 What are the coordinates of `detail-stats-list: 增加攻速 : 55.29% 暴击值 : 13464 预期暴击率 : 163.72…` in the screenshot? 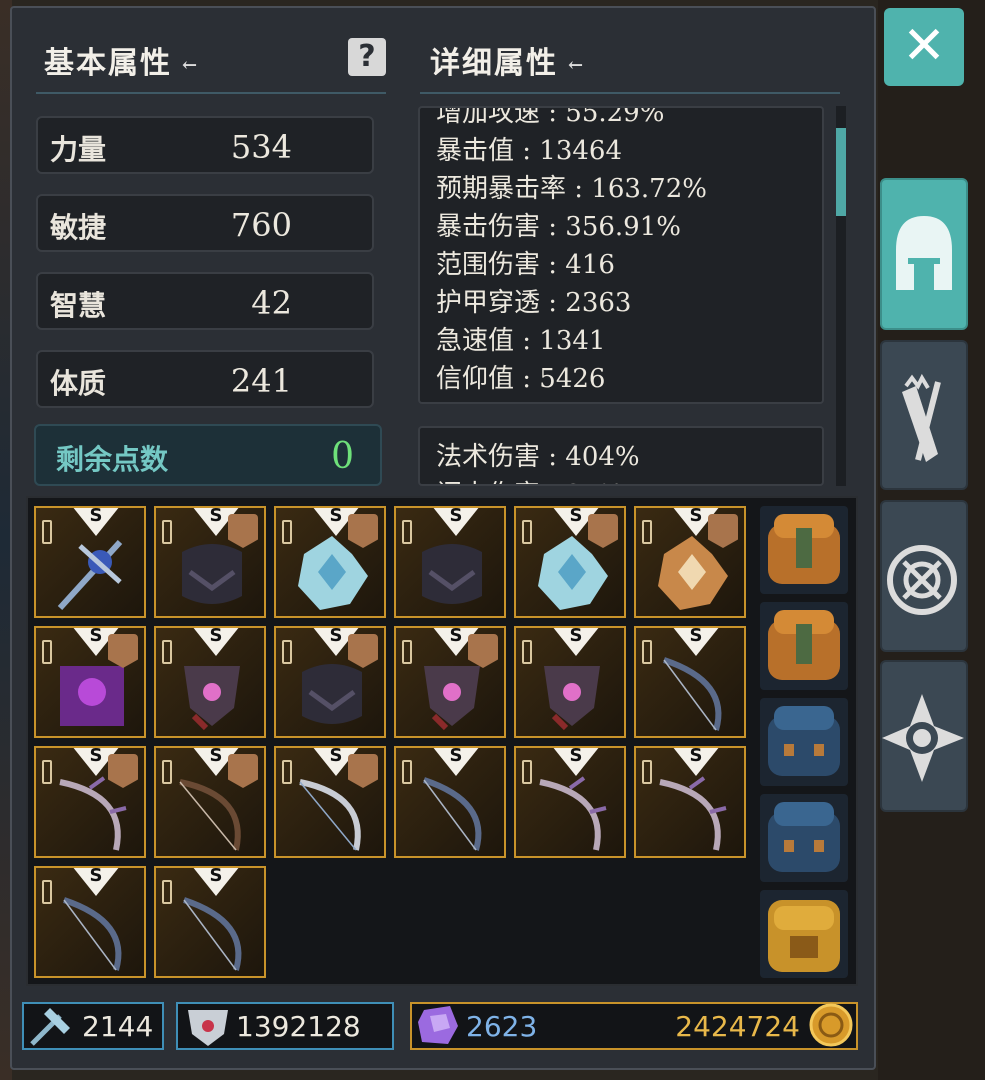 It's located at (621, 255).